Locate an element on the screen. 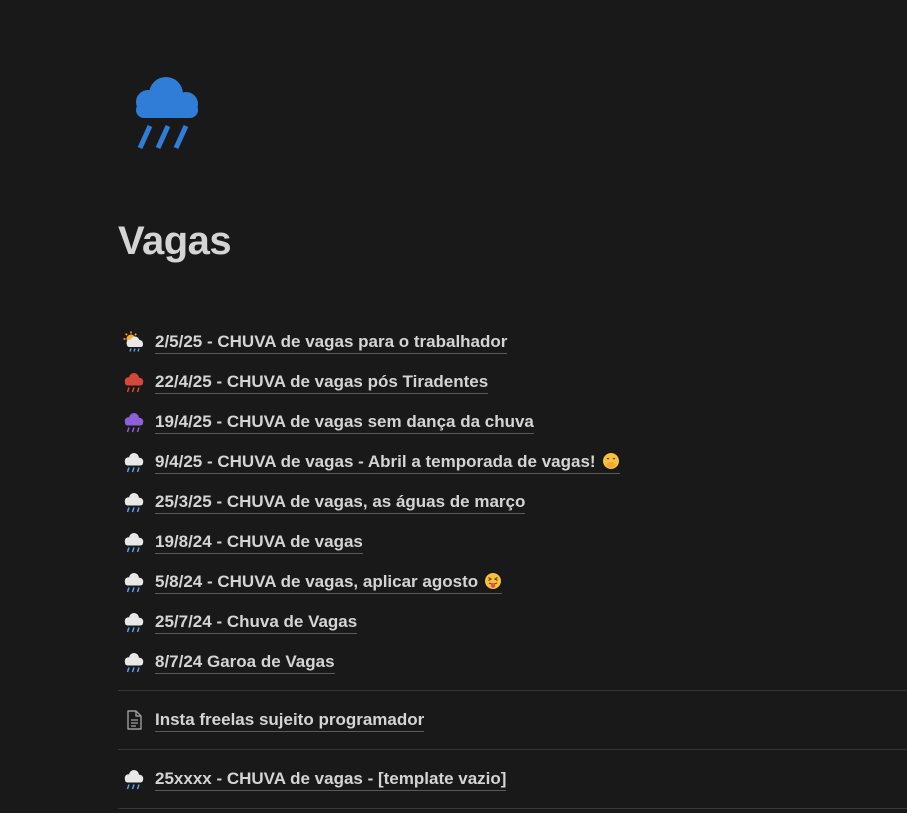 The height and width of the screenshot is (813, 907). subpage-link: 22/4/25 - CHUVA de vagas pós Tiradentes is located at coordinates (322, 382).